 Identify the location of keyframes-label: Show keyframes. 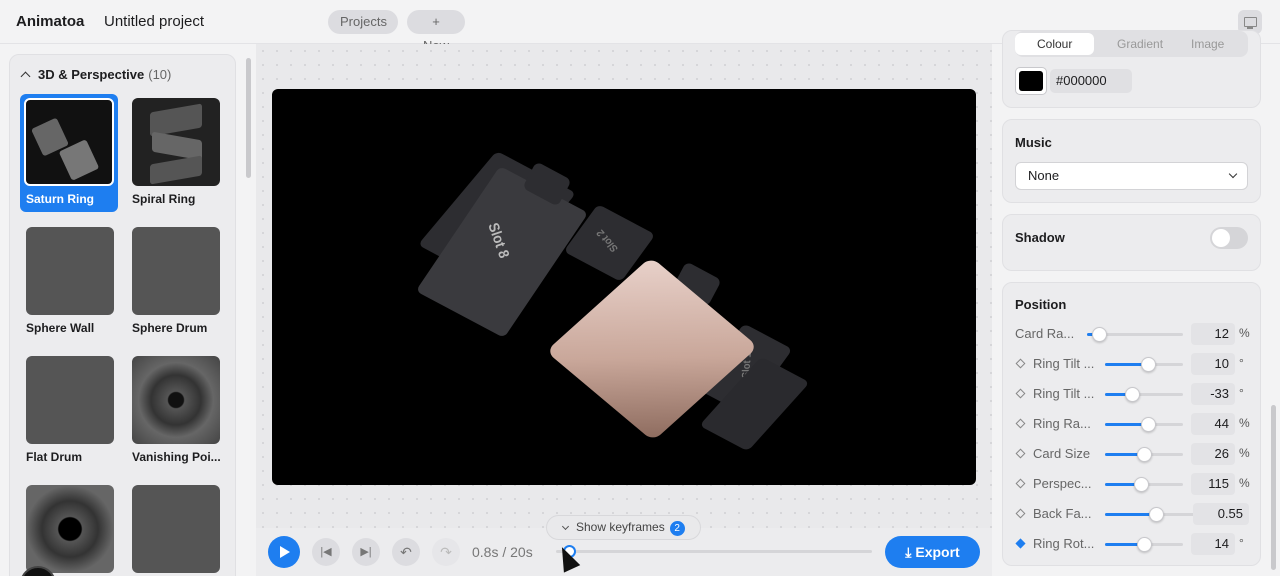
(620, 527).